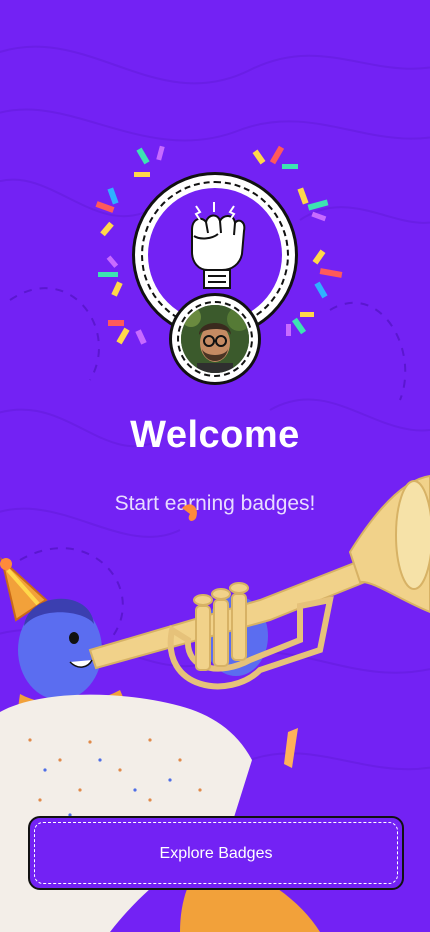 The image size is (430, 932). I want to click on profile-avatar, so click(215, 339).